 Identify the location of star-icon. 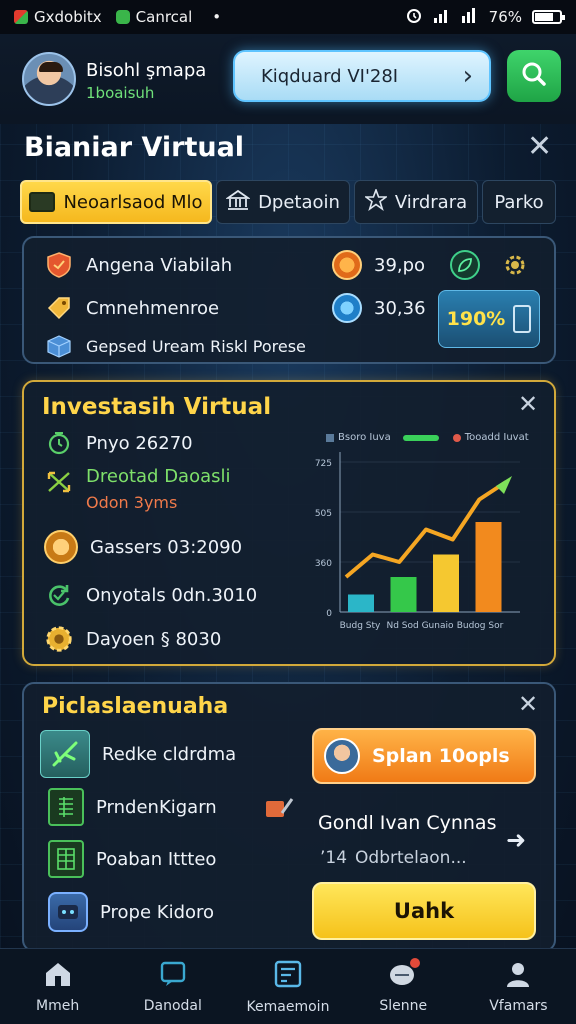
(376, 201).